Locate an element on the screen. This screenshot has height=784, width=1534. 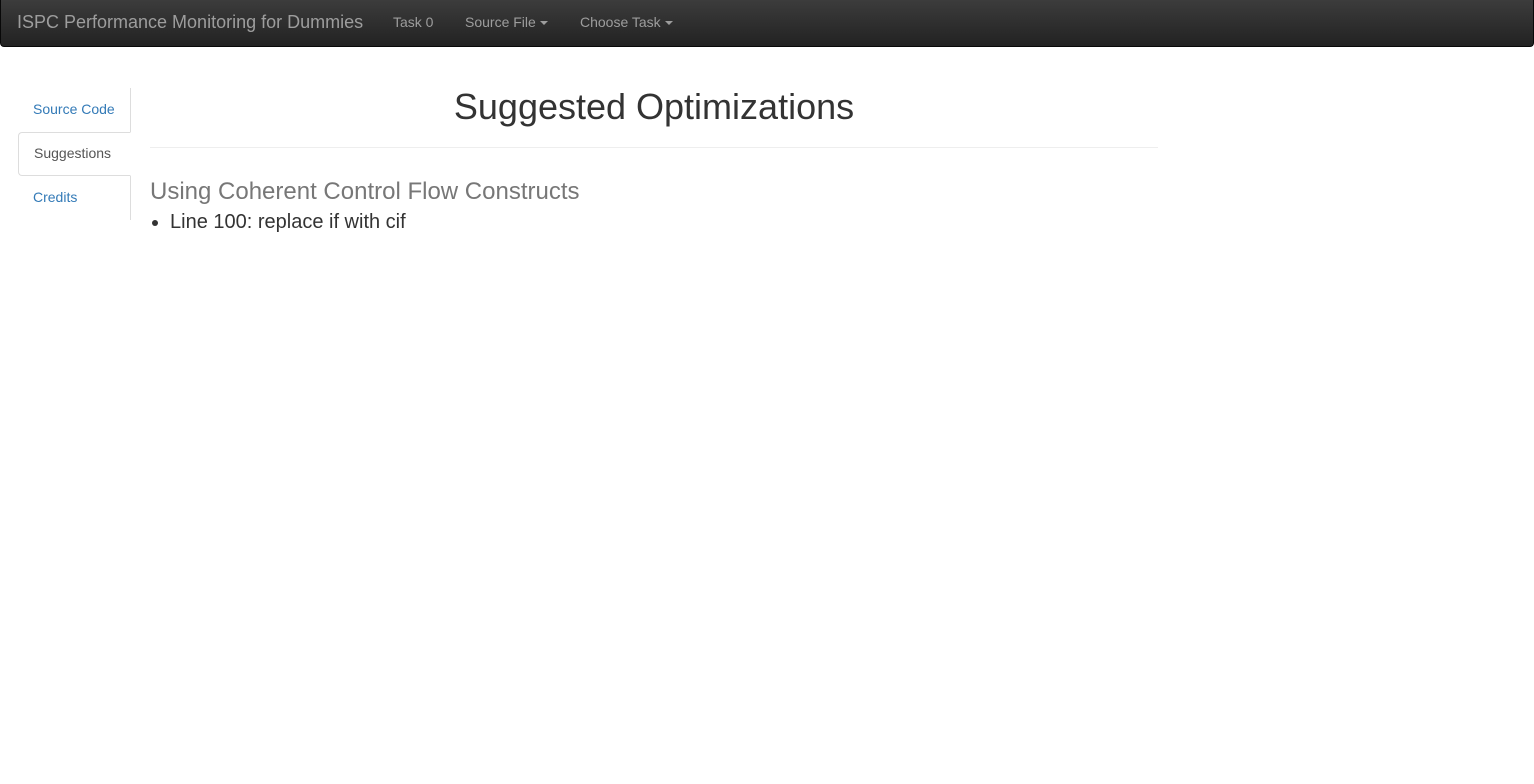
sidebar-item-credits: Credits is located at coordinates (74, 198).